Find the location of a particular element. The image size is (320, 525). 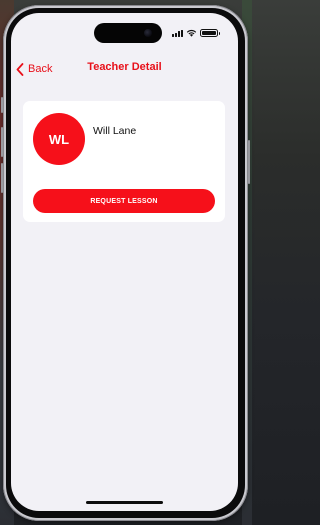

cellular-signal-icon is located at coordinates (177, 33).